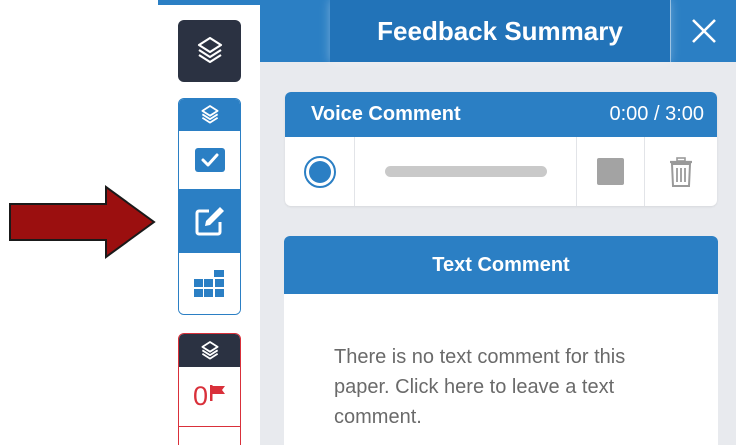  I want to click on close-icon, so click(703, 31).